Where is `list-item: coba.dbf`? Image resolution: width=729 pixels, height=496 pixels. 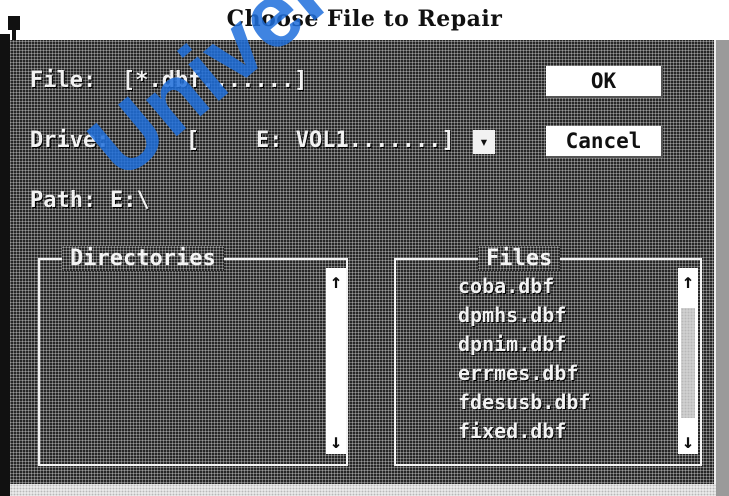
list-item: coba.dbf is located at coordinates (558, 286).